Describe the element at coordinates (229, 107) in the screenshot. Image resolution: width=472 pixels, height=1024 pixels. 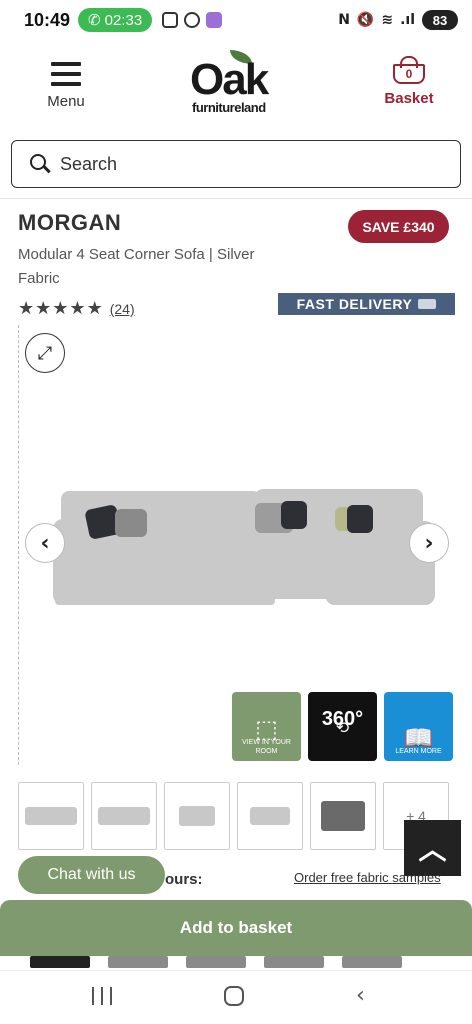
I see `logo-tagline: furnitureland` at that location.